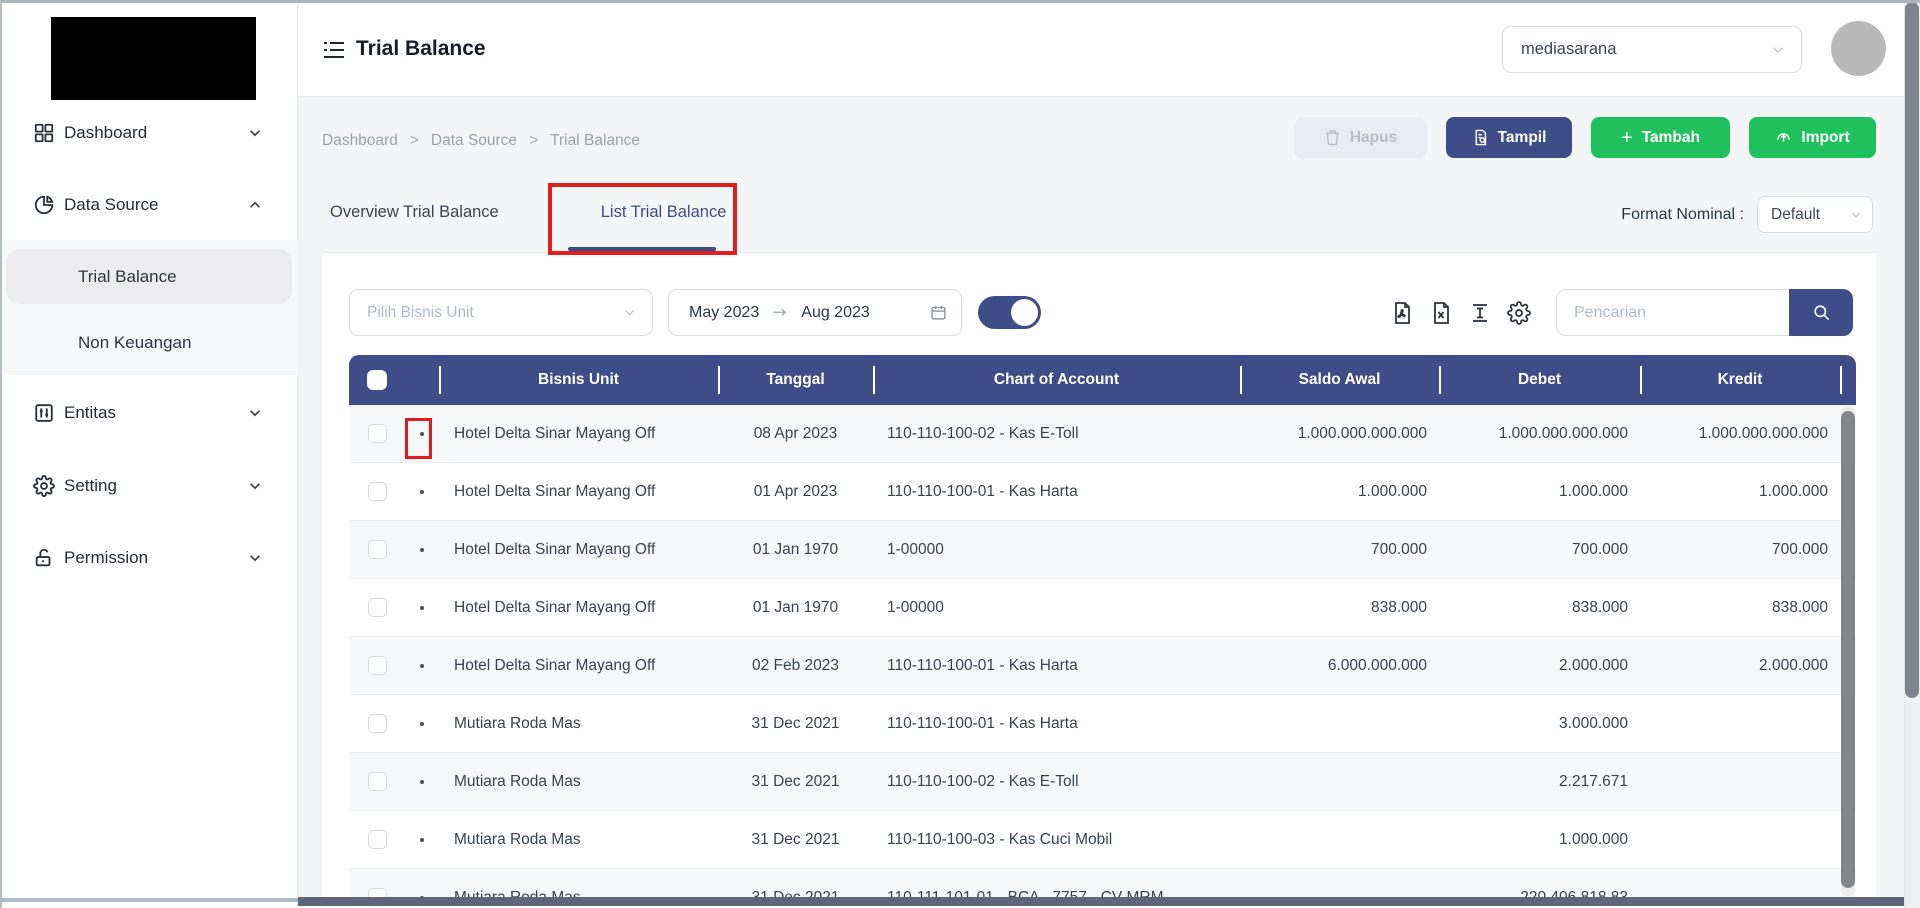 The height and width of the screenshot is (908, 1920). What do you see at coordinates (1539, 380) in the screenshot?
I see `col-debet: Debet` at bounding box center [1539, 380].